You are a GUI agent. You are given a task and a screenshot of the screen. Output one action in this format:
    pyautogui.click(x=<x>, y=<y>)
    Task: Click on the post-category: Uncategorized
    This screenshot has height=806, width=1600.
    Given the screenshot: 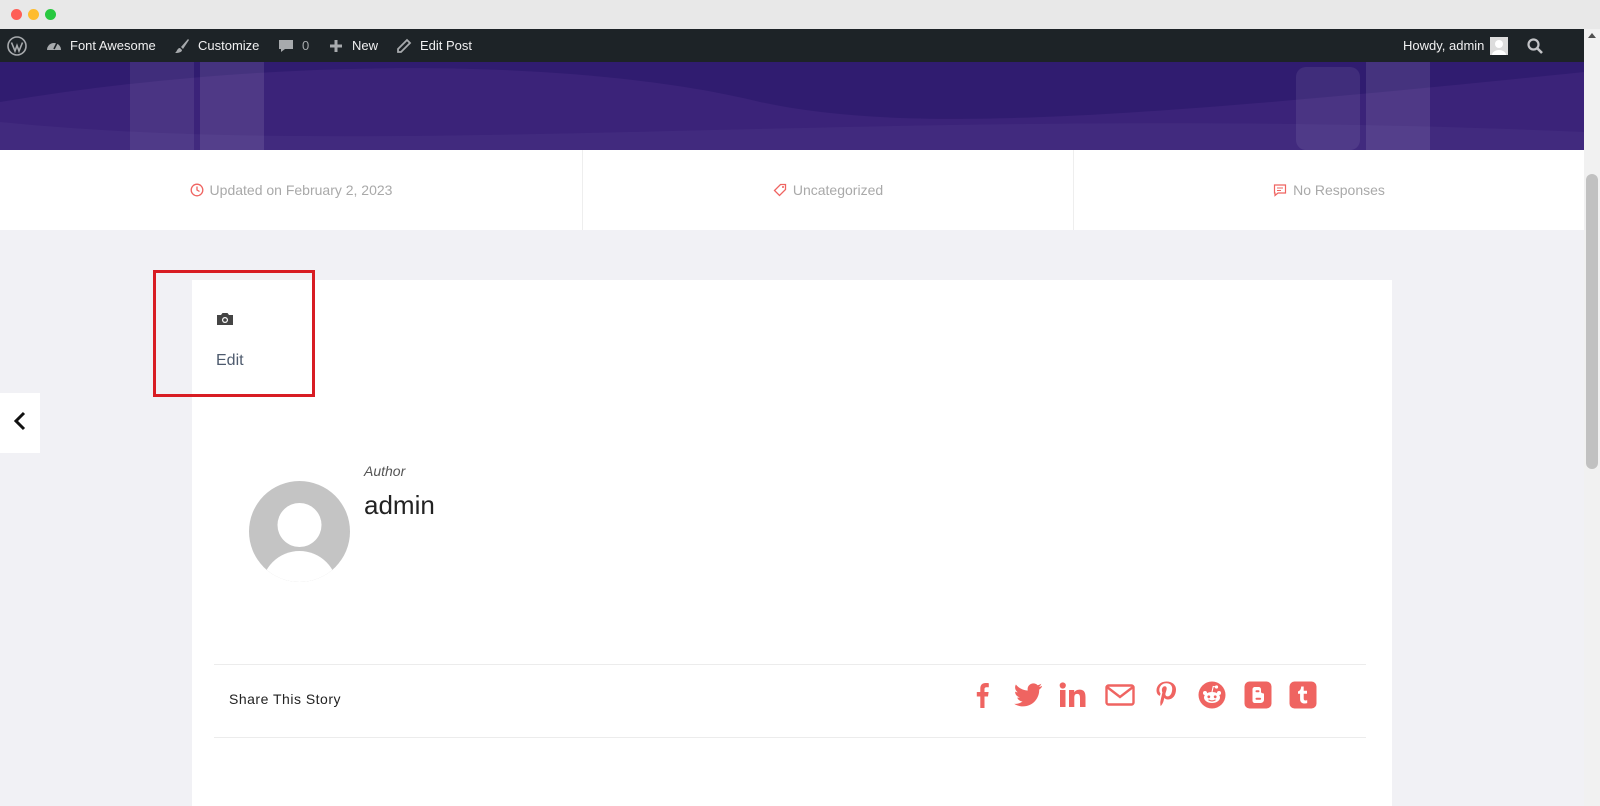 What is the action you would take?
    pyautogui.click(x=828, y=190)
    